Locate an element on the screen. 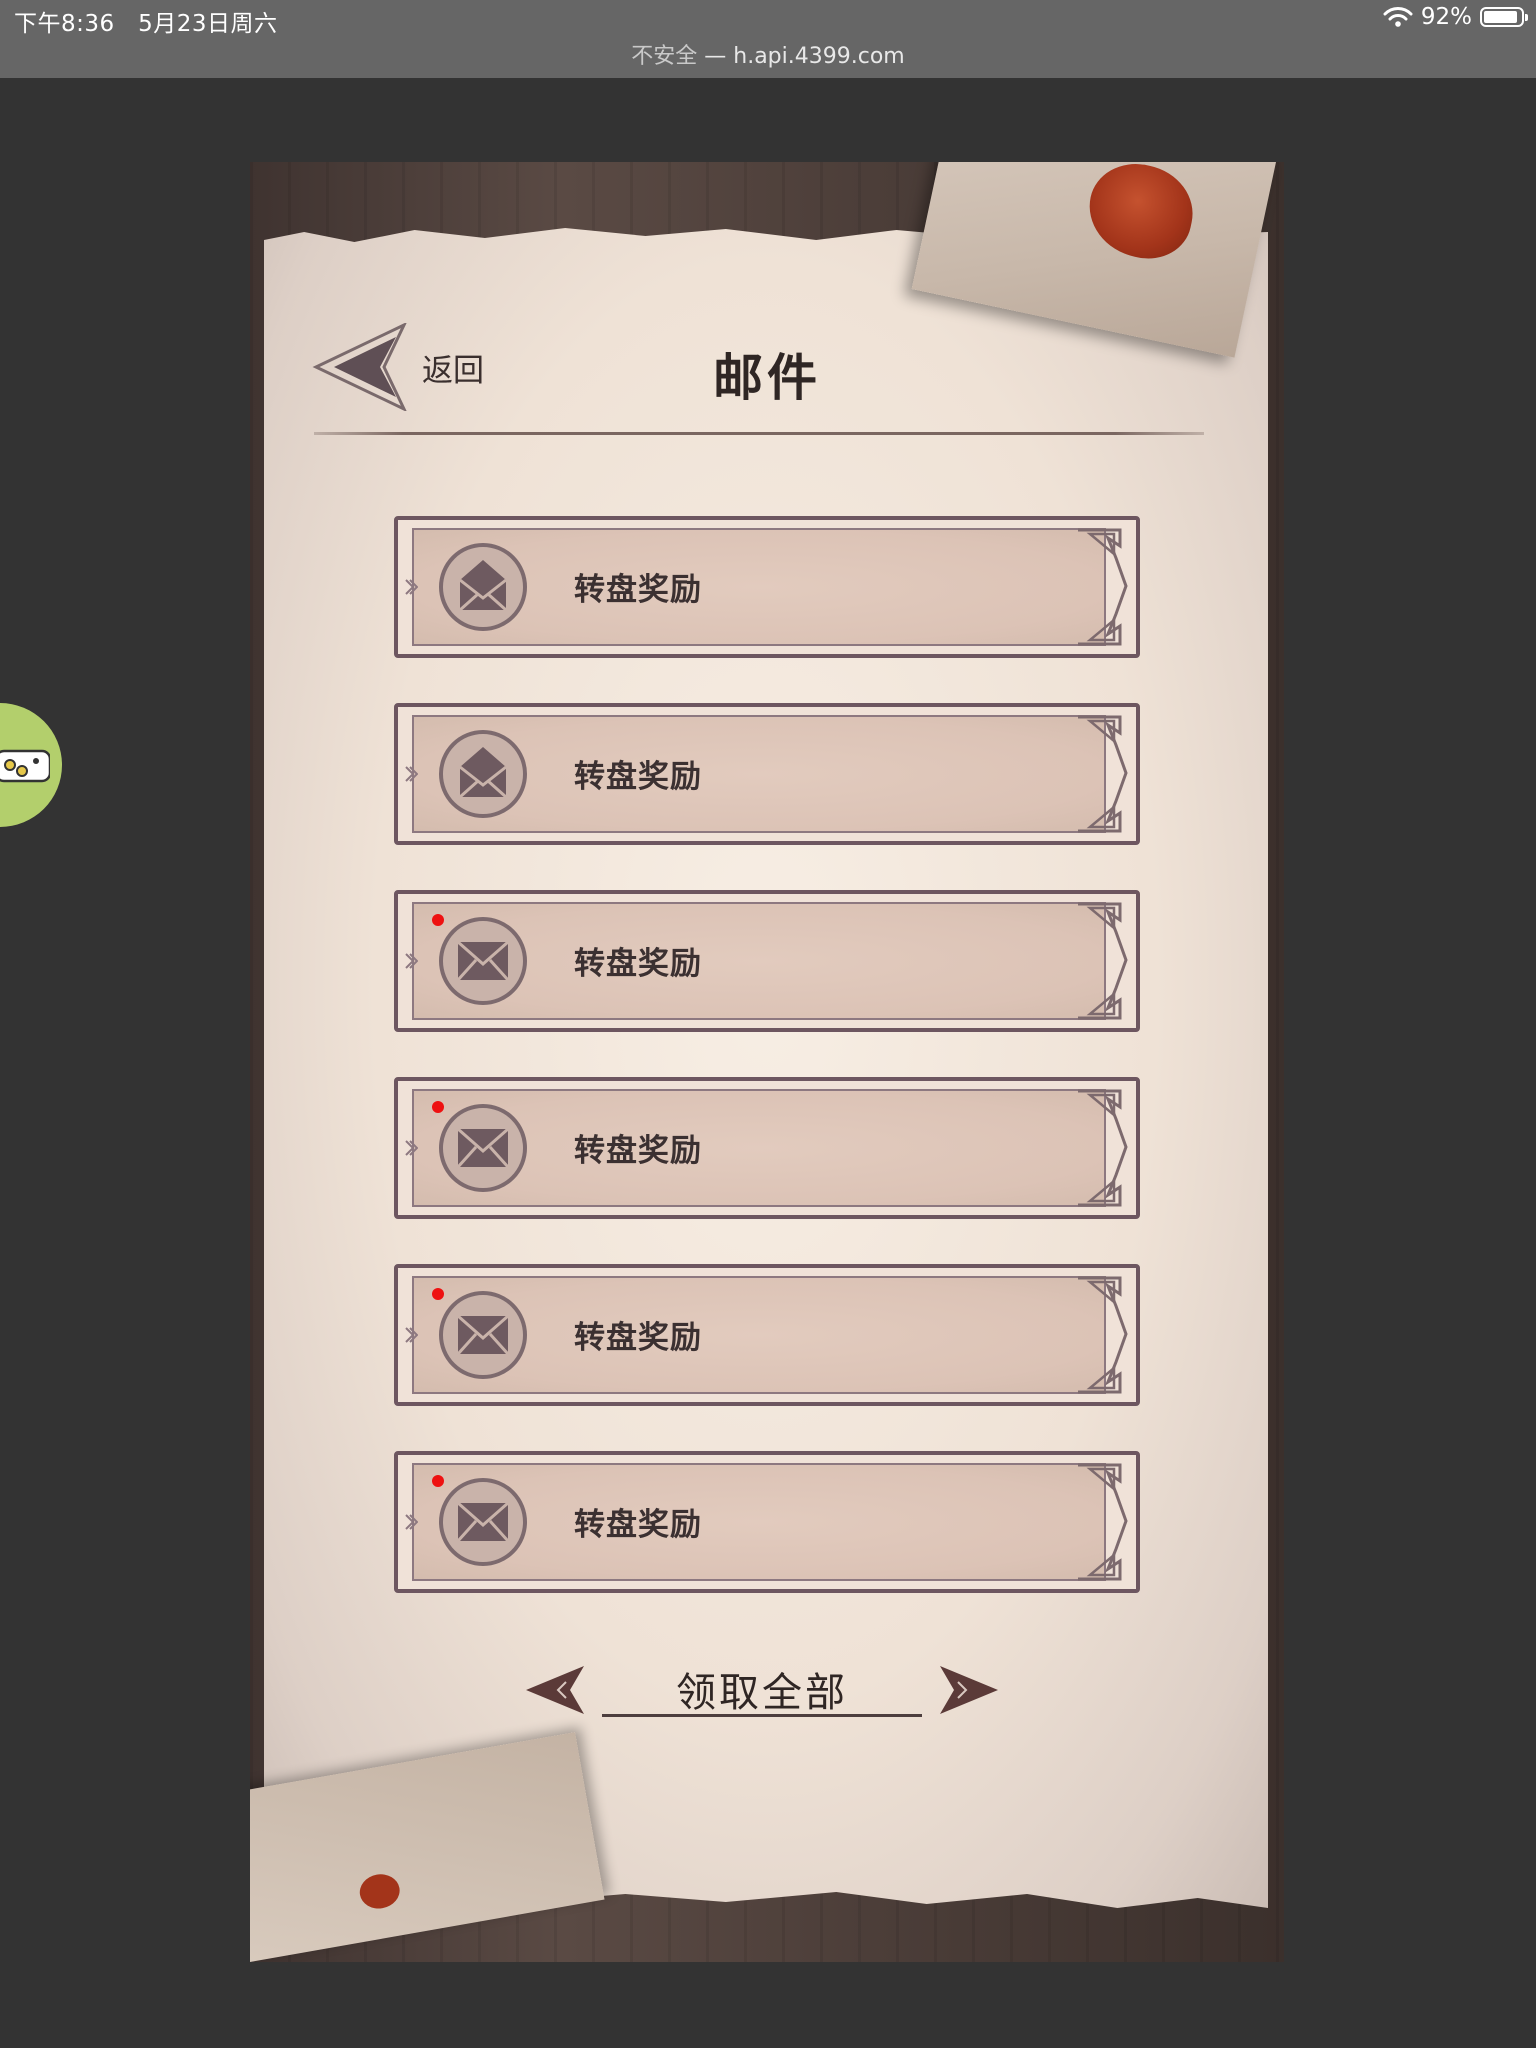 This screenshot has width=1536, height=2048. claim-all-button: 领取全部 is located at coordinates (762, 1691).